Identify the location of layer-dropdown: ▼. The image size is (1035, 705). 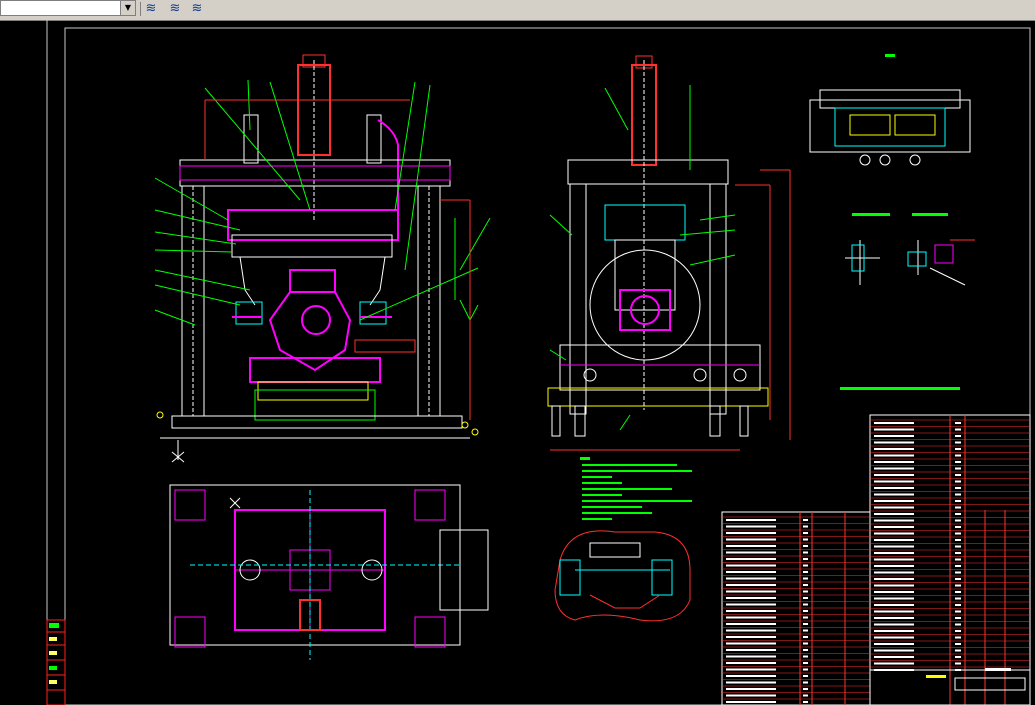
(68, 8).